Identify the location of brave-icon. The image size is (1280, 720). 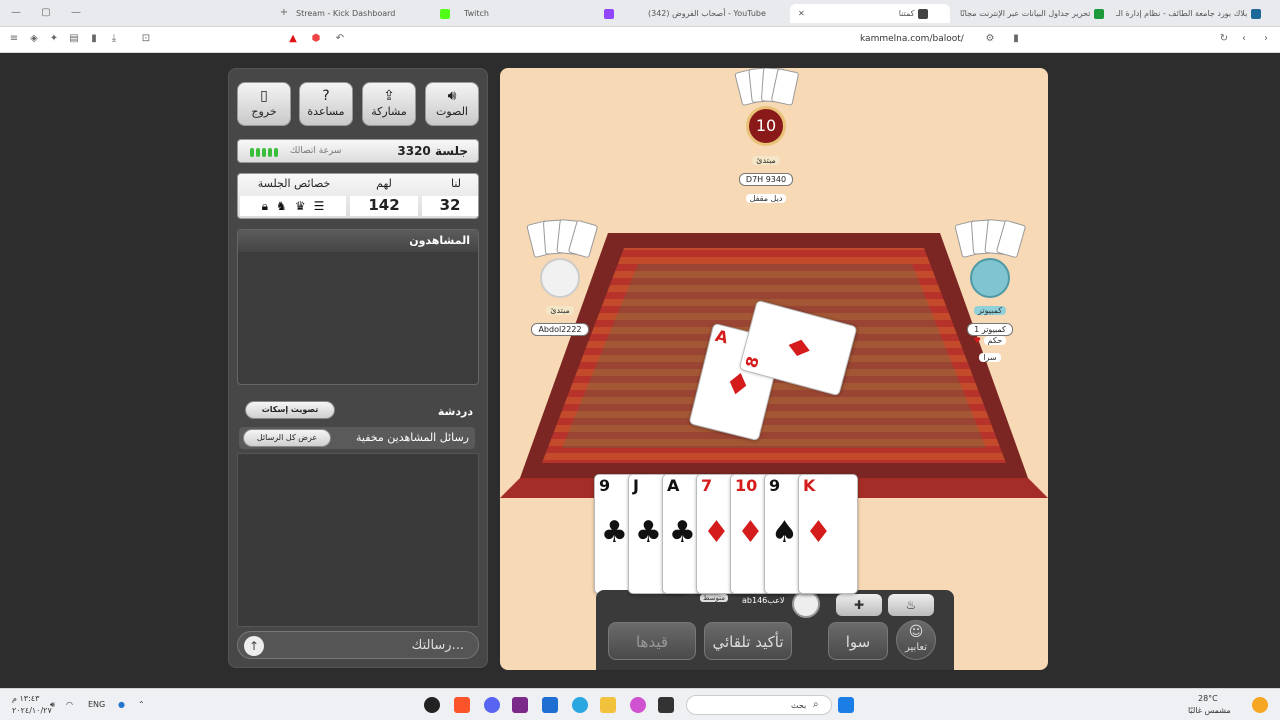
(462, 705).